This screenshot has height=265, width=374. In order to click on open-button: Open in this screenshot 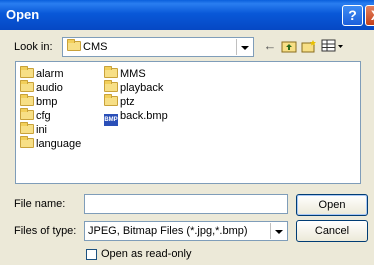, I will do `click(332, 205)`.